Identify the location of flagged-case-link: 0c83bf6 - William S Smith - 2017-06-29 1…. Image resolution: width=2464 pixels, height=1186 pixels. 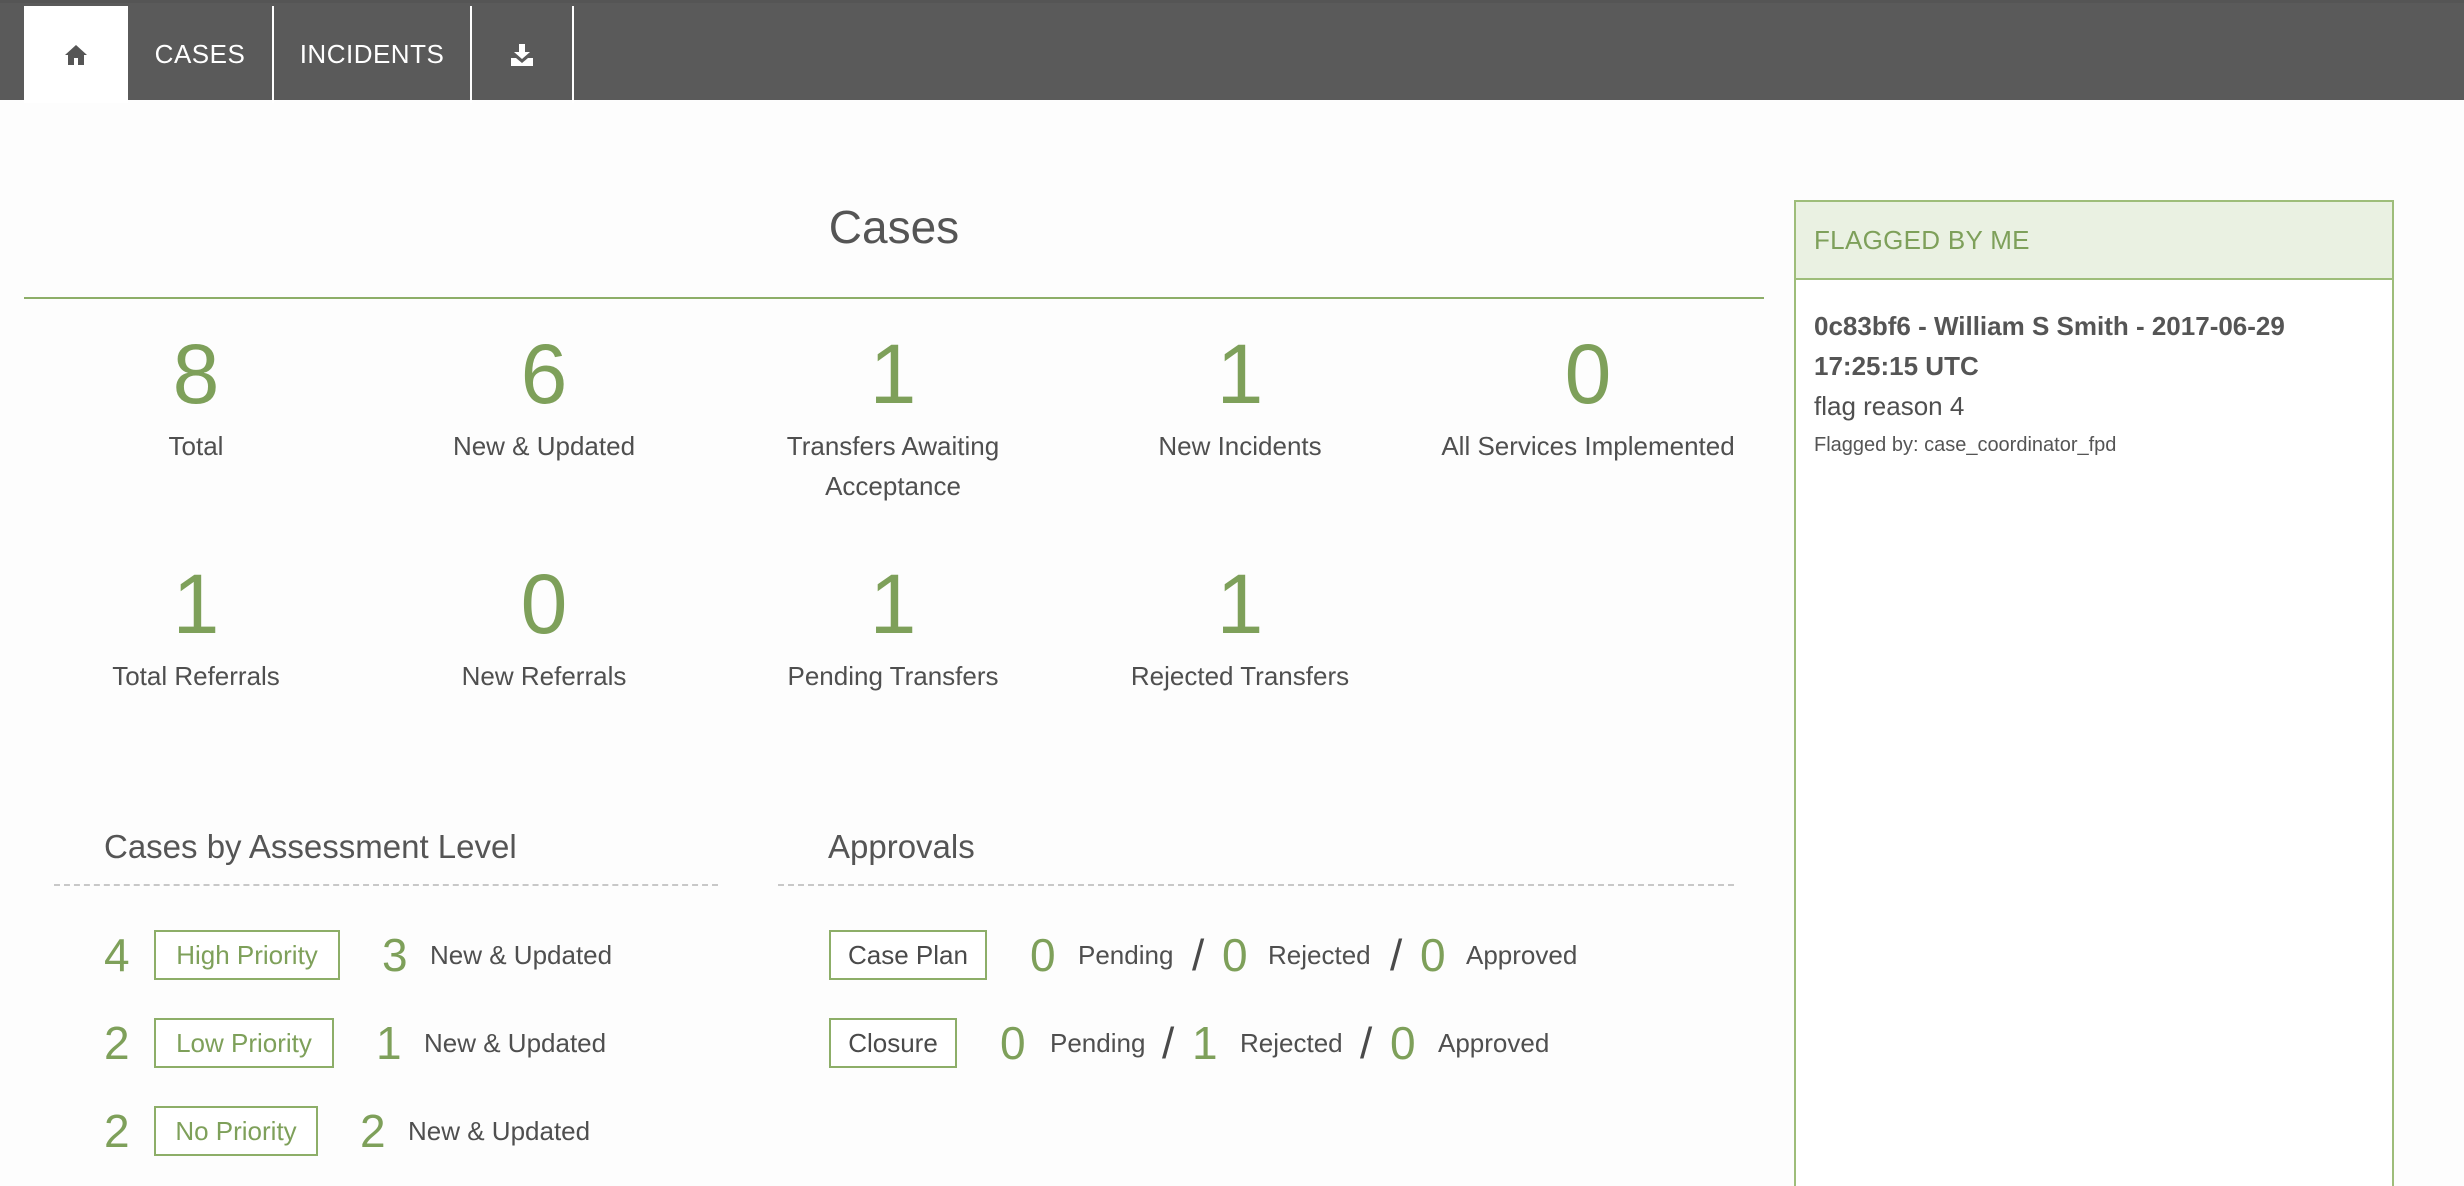
(2094, 346).